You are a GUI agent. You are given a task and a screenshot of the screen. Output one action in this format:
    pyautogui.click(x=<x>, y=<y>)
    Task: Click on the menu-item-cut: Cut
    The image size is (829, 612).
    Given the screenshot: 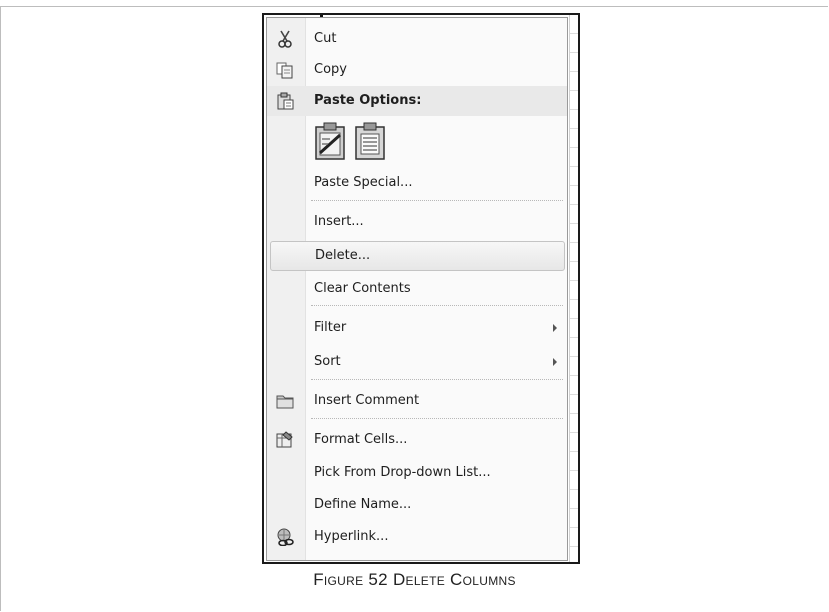 What is the action you would take?
    pyautogui.click(x=417, y=39)
    